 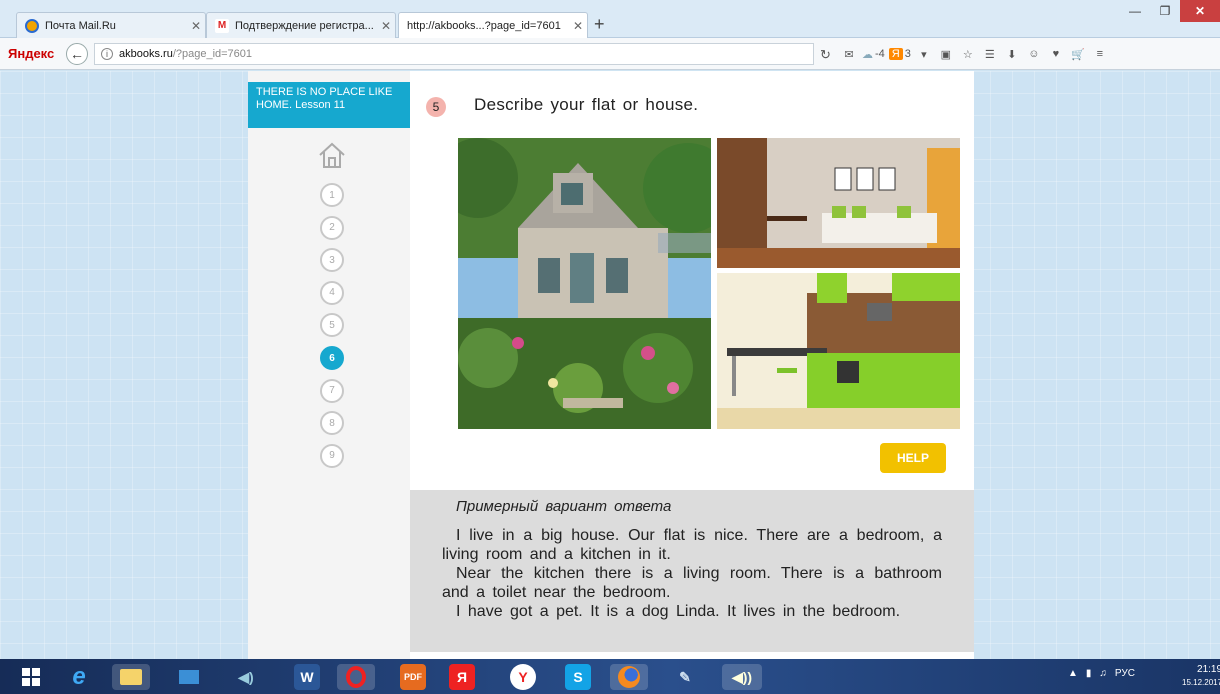 What do you see at coordinates (31, 53) in the screenshot?
I see `yandex-logo: Яндекс` at bounding box center [31, 53].